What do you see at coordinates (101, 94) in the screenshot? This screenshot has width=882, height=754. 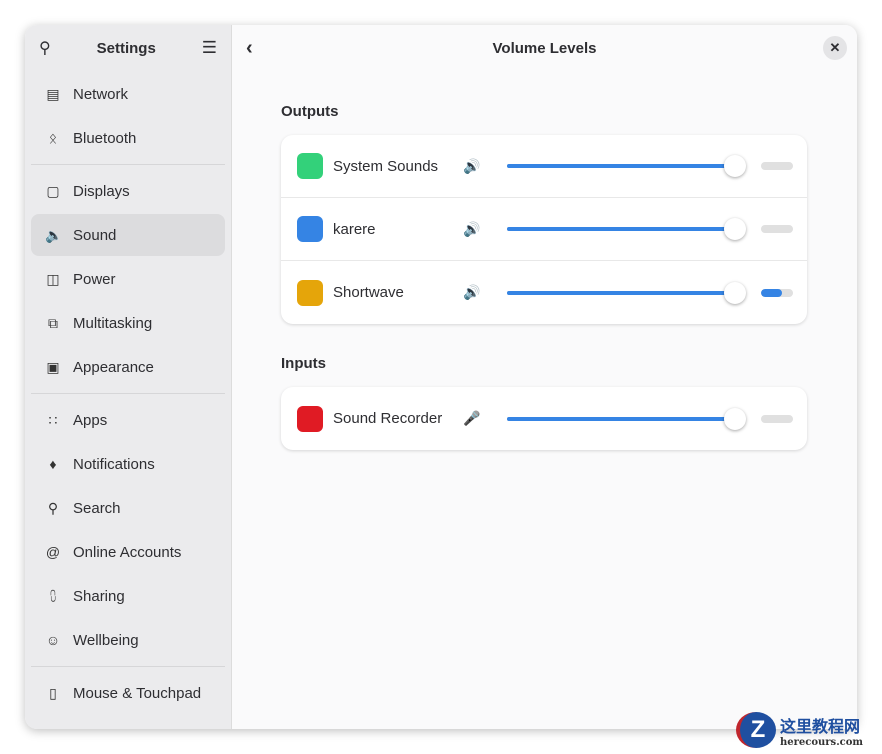 I see `sidebar-item-label: Network` at bounding box center [101, 94].